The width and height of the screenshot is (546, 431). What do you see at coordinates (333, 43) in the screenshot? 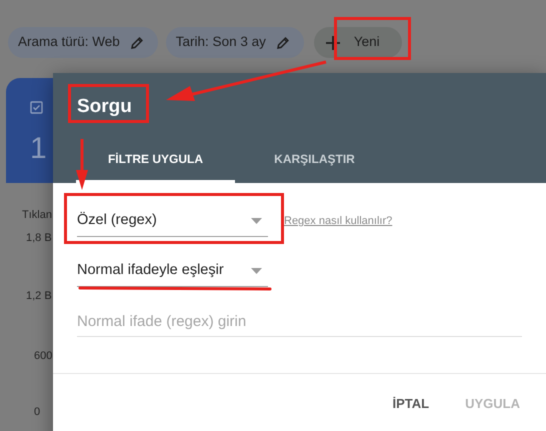
I see `plus-icon` at bounding box center [333, 43].